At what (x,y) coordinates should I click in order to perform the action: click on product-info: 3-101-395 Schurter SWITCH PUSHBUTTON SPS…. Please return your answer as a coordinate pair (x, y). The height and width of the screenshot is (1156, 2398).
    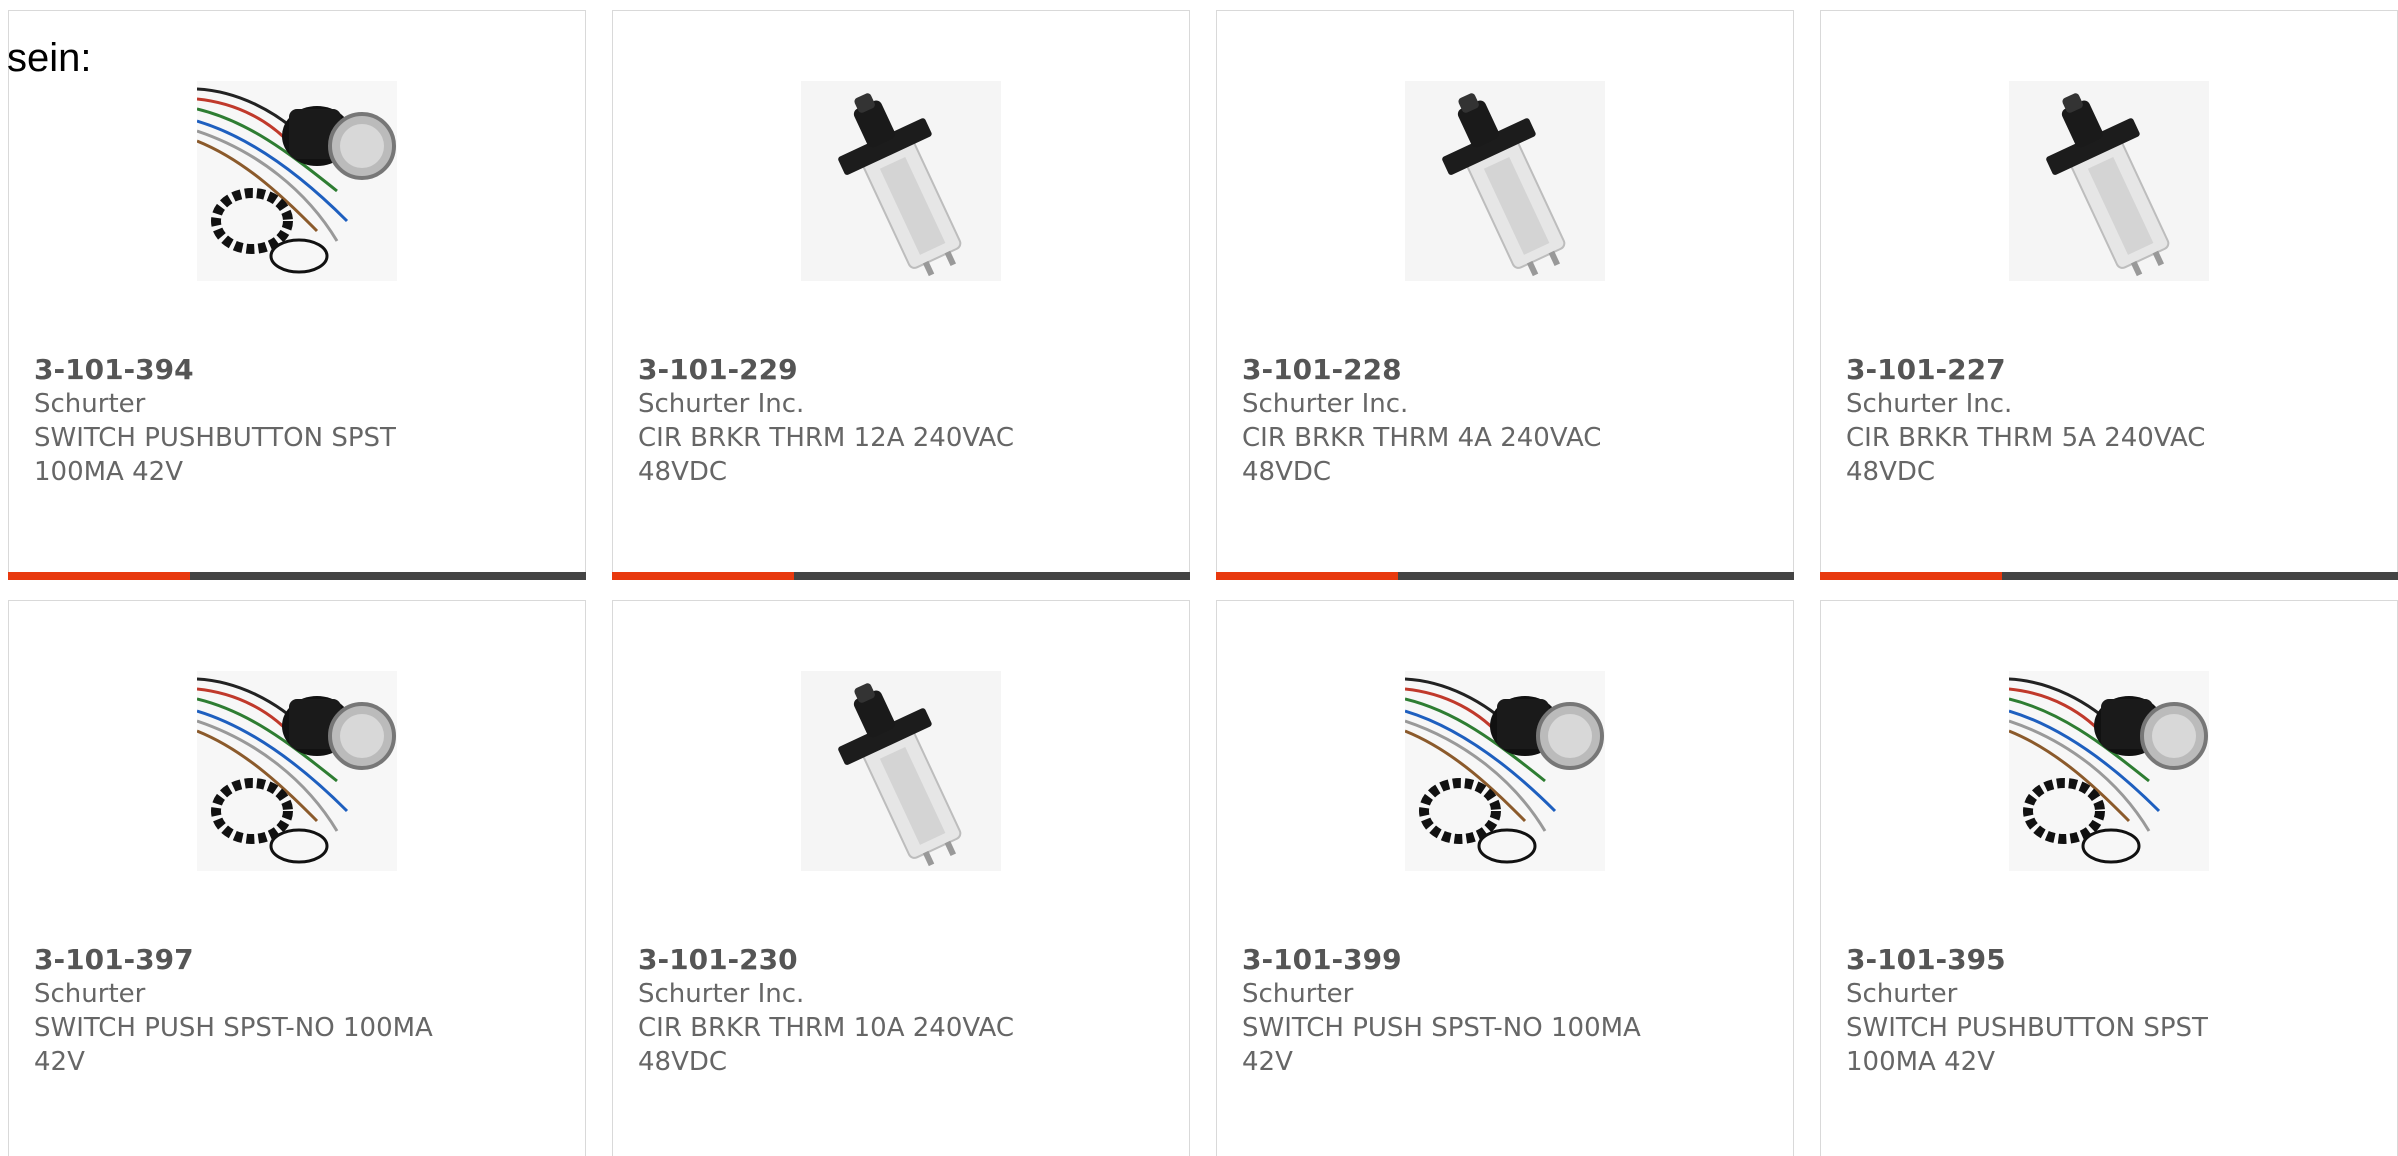
    Looking at the image, I should click on (2106, 1011).